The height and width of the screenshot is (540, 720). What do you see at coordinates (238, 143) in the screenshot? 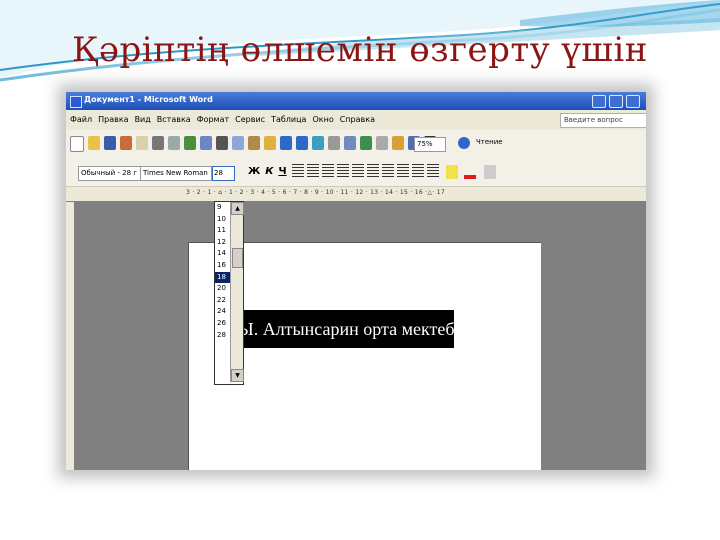
I see `copy-icon` at bounding box center [238, 143].